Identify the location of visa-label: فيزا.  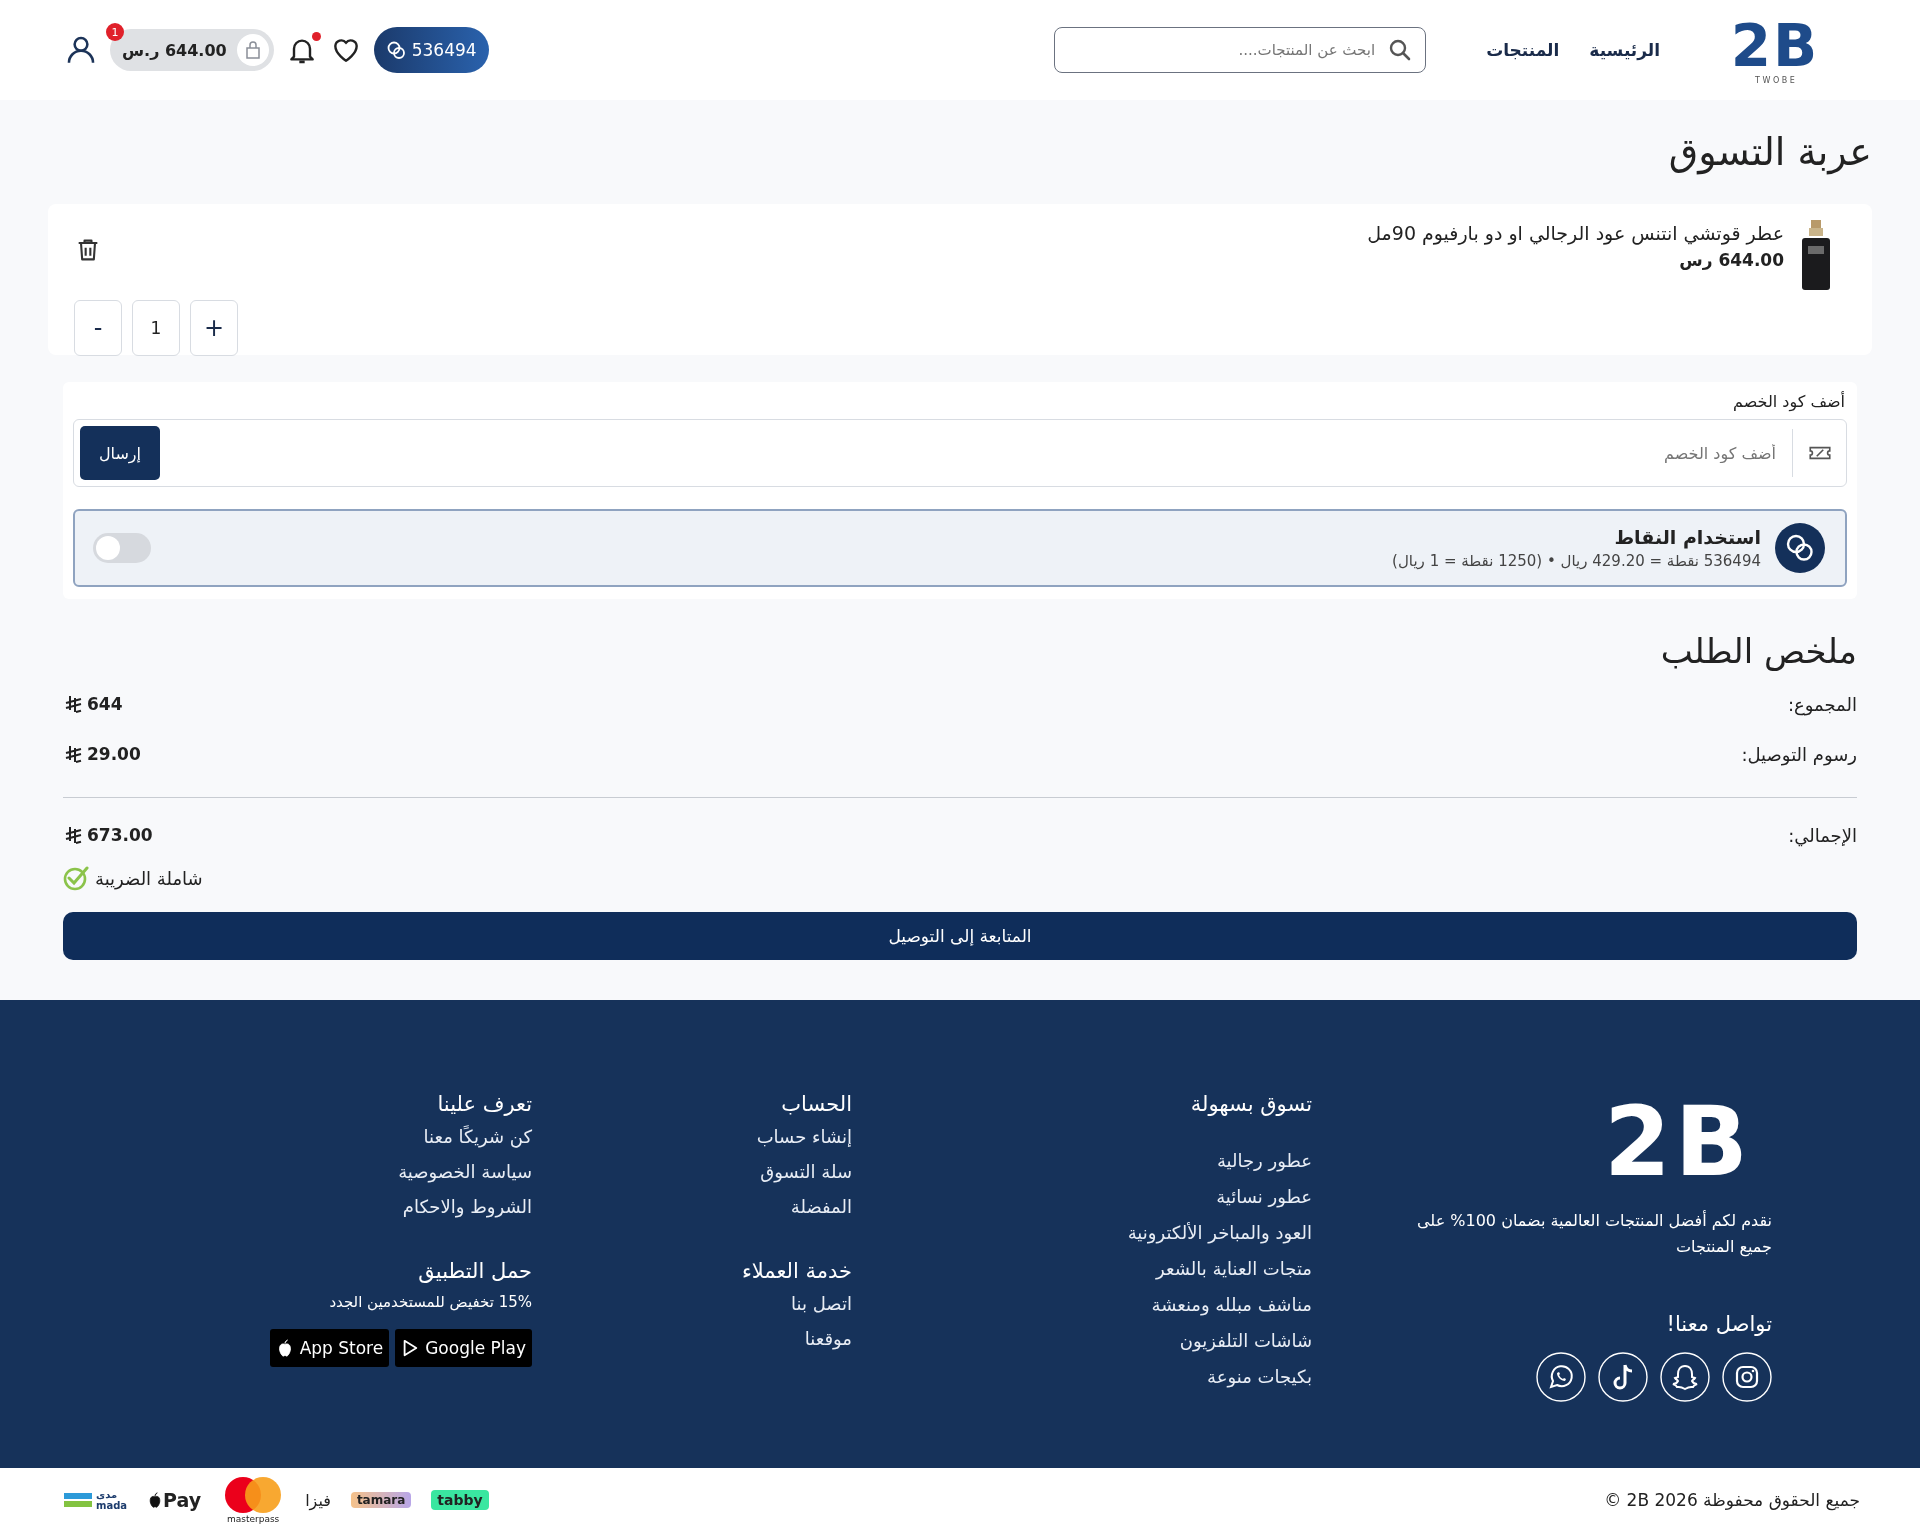
(318, 1500).